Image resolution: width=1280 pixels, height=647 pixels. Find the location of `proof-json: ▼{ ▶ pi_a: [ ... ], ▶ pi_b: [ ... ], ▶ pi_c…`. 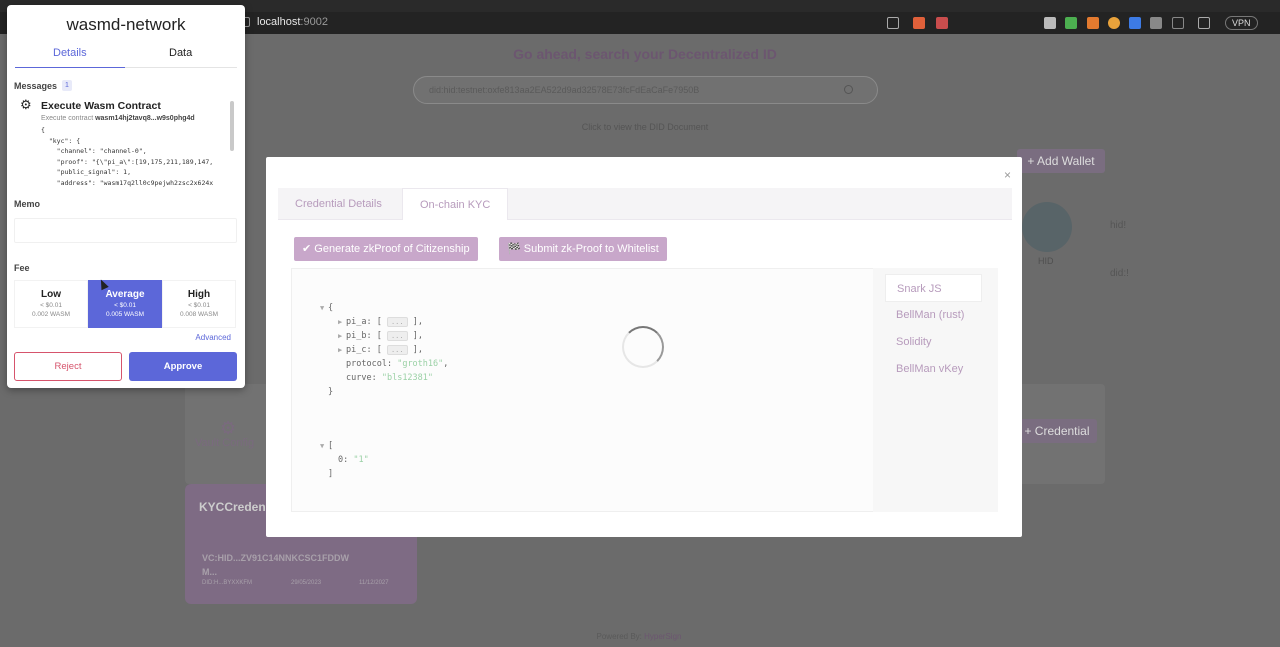

proof-json: ▼{ ▶ pi_a: [ ... ], ▶ pi_b: [ ... ], ▶ pi_c… is located at coordinates (384, 349).